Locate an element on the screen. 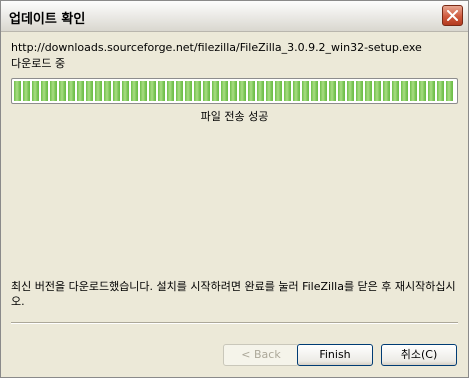 This screenshot has width=469, height=378. transfer-result-label: 파일 전송 성공 is located at coordinates (234, 116).